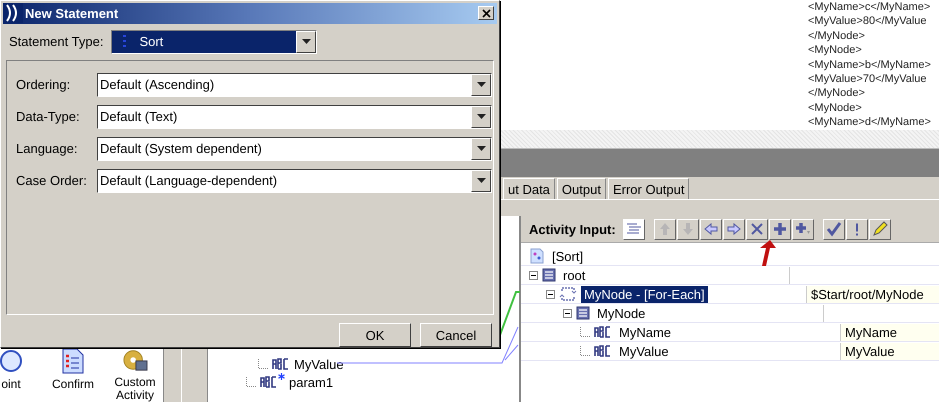  I want to click on delete-button, so click(757, 229).